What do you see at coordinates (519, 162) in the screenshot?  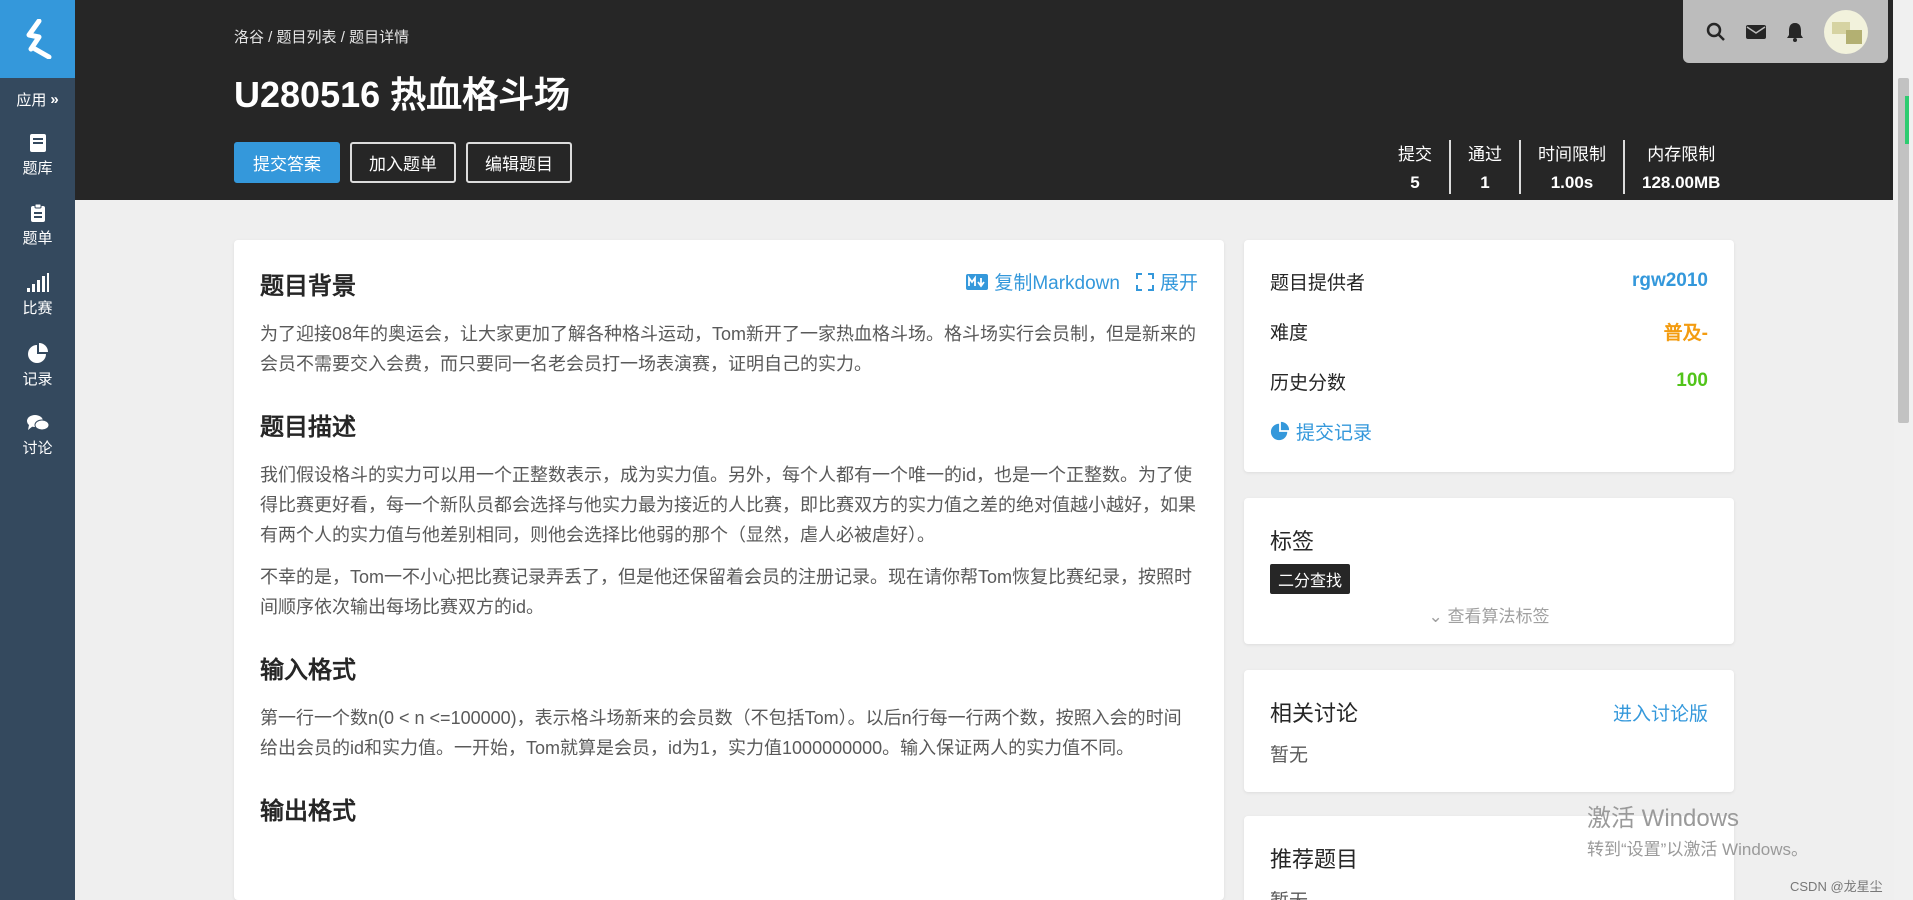 I see `edit-problem-button: 编辑题目` at bounding box center [519, 162].